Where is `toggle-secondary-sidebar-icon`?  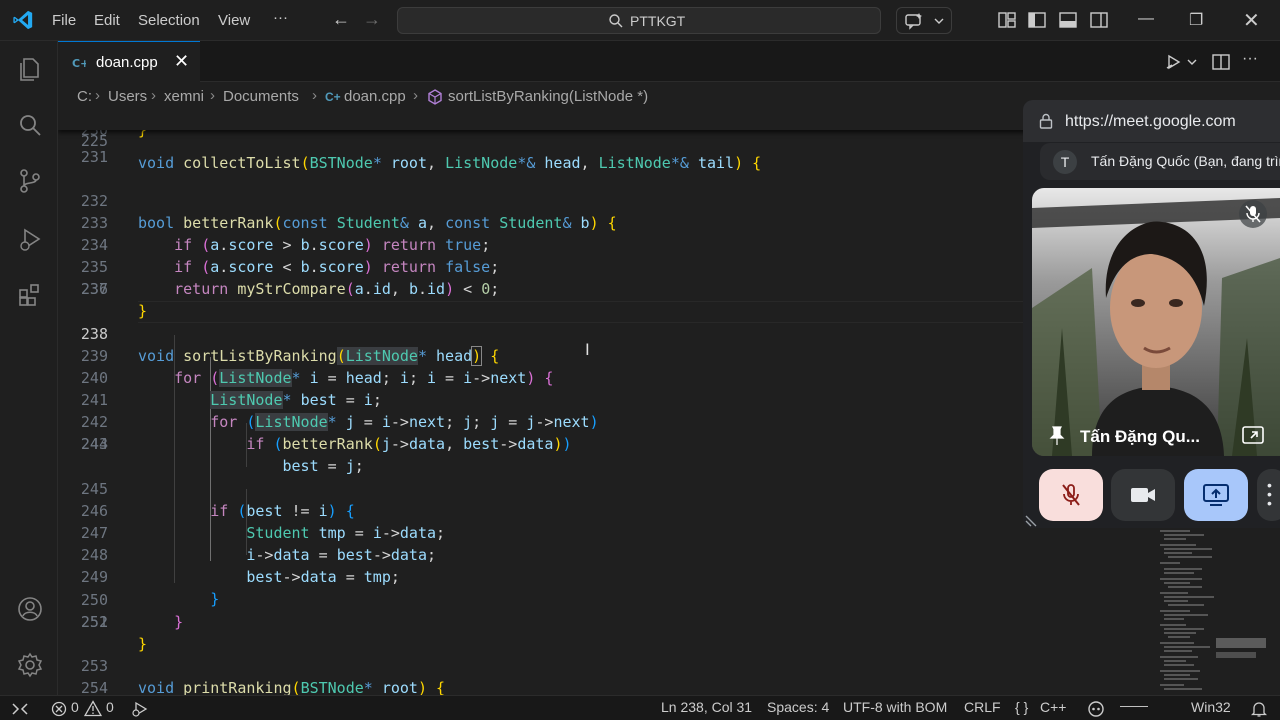 toggle-secondary-sidebar-icon is located at coordinates (1099, 20).